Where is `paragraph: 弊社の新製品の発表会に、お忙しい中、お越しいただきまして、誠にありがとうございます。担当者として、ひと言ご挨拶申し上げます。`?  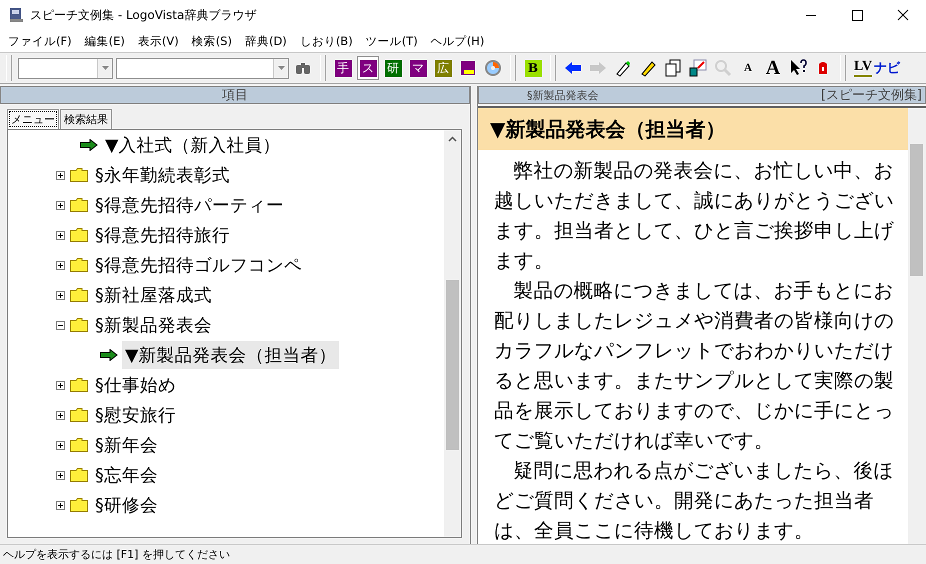
paragraph: 弊社の新製品の発表会に、お忙しい中、お越しいただきまして、誠にありがとうございます。担当者として、ひと言ご挨拶申し上げます。 is located at coordinates (694, 216).